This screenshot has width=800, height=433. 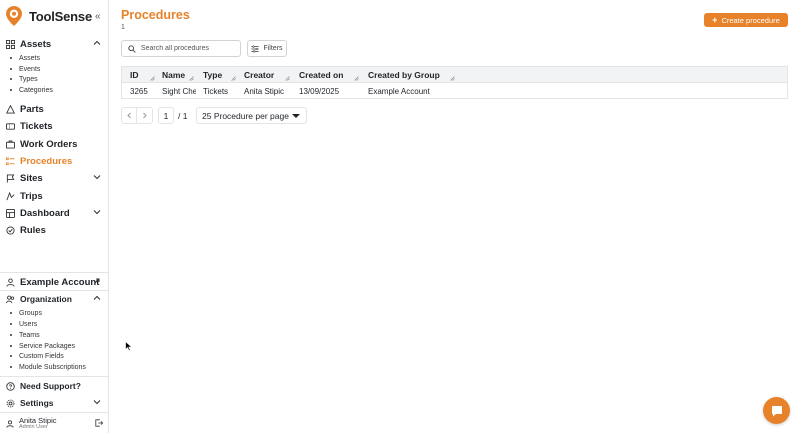 I want to click on page-number-input: 1, so click(x=166, y=115).